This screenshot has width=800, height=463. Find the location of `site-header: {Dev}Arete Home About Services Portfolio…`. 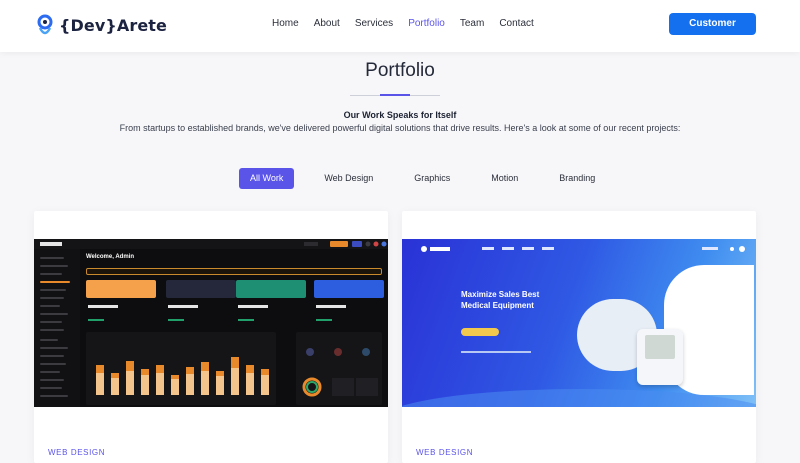

site-header: {Dev}Arete Home About Services Portfolio… is located at coordinates (400, 26).